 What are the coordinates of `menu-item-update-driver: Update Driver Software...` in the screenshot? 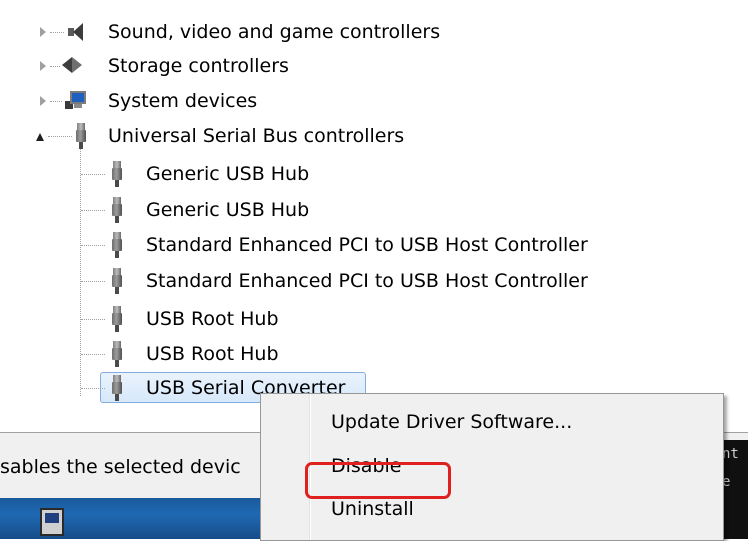 It's located at (451, 422).